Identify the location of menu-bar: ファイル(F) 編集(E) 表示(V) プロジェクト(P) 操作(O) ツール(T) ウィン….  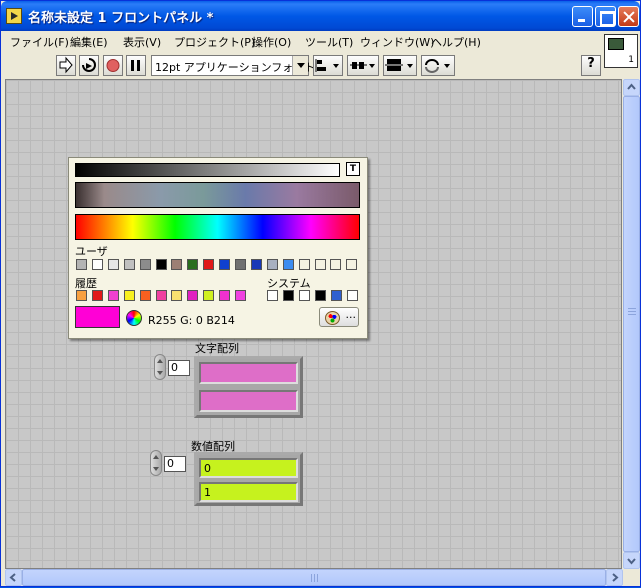
(301, 41).